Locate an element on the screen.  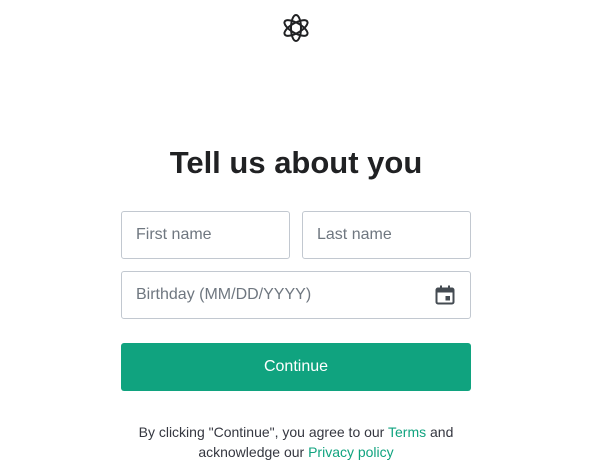
openai-logo-icon is located at coordinates (296, 28).